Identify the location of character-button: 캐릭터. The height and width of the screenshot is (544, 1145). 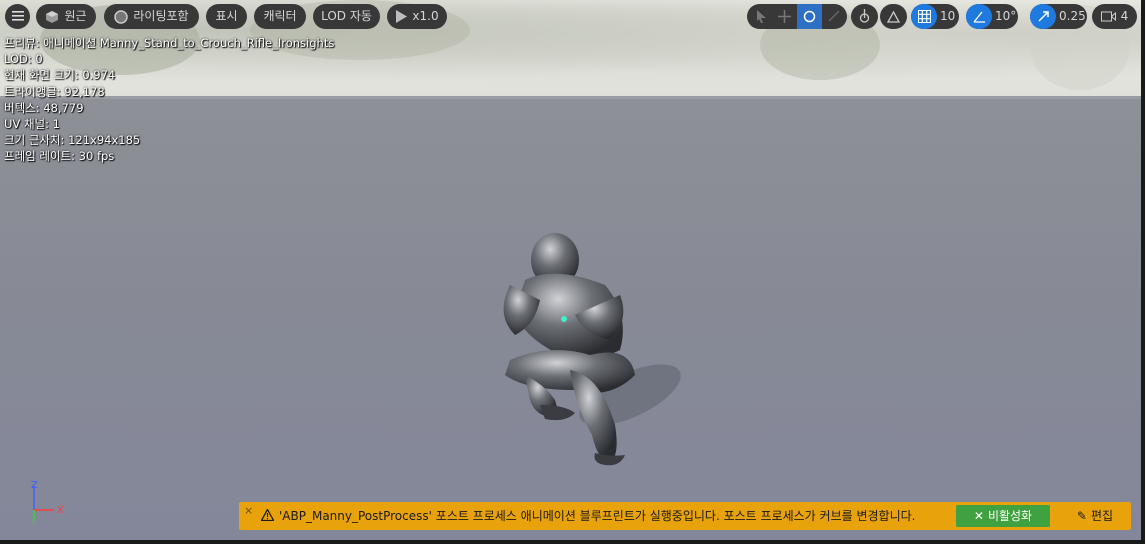
(280, 16).